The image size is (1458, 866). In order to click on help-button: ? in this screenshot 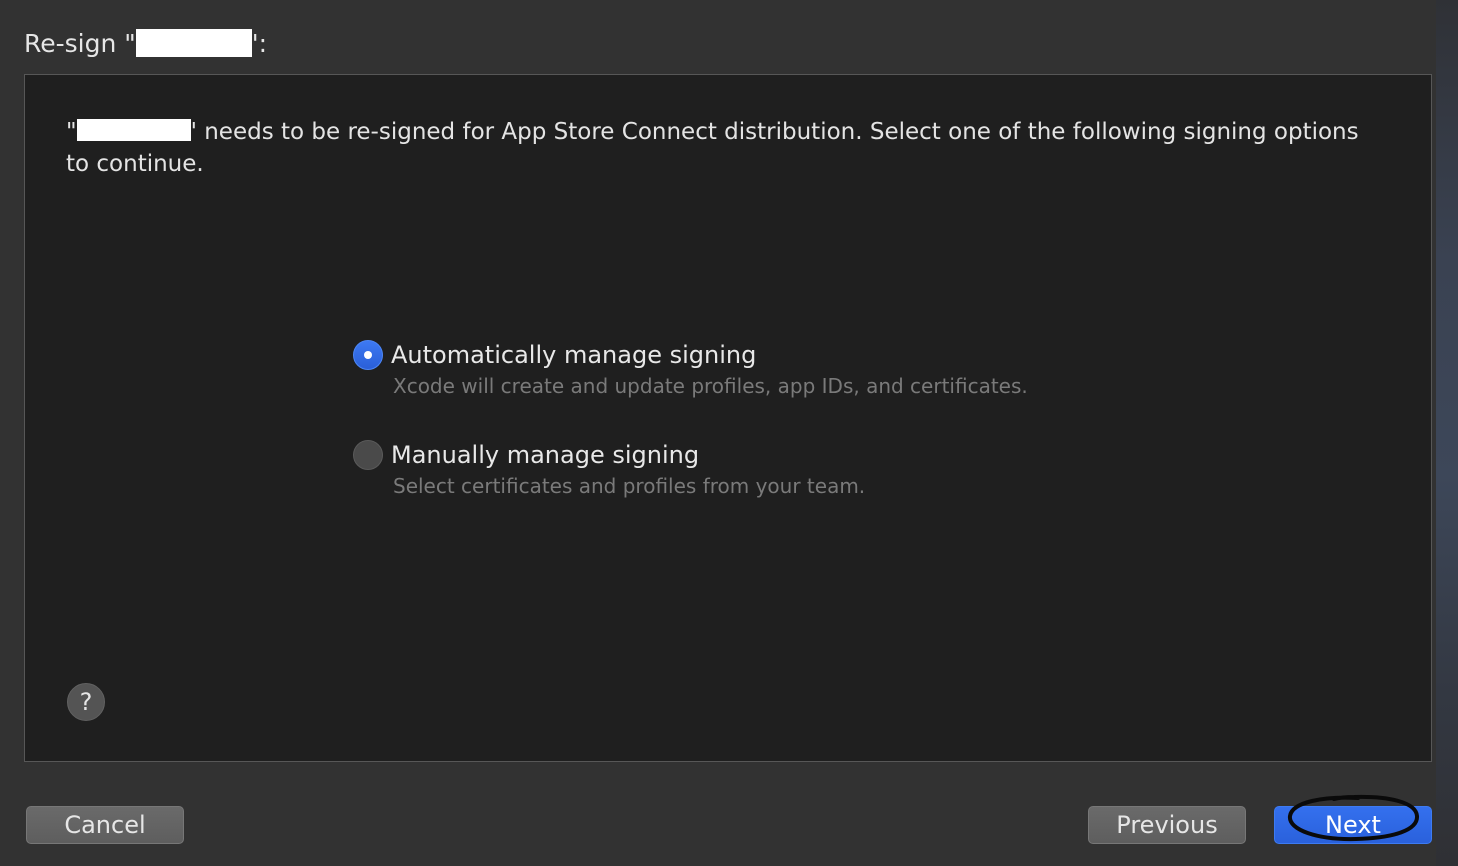, I will do `click(86, 702)`.